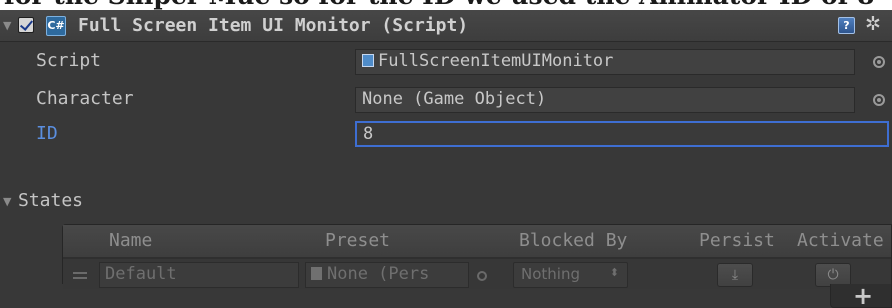 The width and height of the screenshot is (892, 308). Describe the element at coordinates (69, 60) in the screenshot. I see `script-label: Script` at that location.